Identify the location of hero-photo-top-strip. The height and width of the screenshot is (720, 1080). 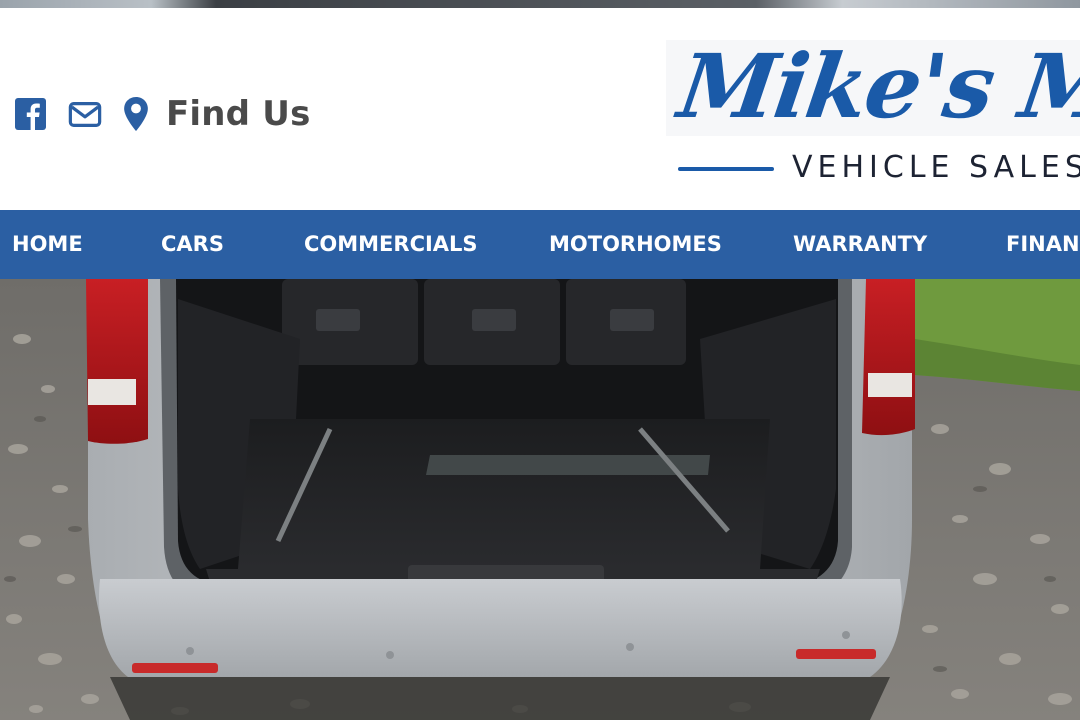
(540, 4).